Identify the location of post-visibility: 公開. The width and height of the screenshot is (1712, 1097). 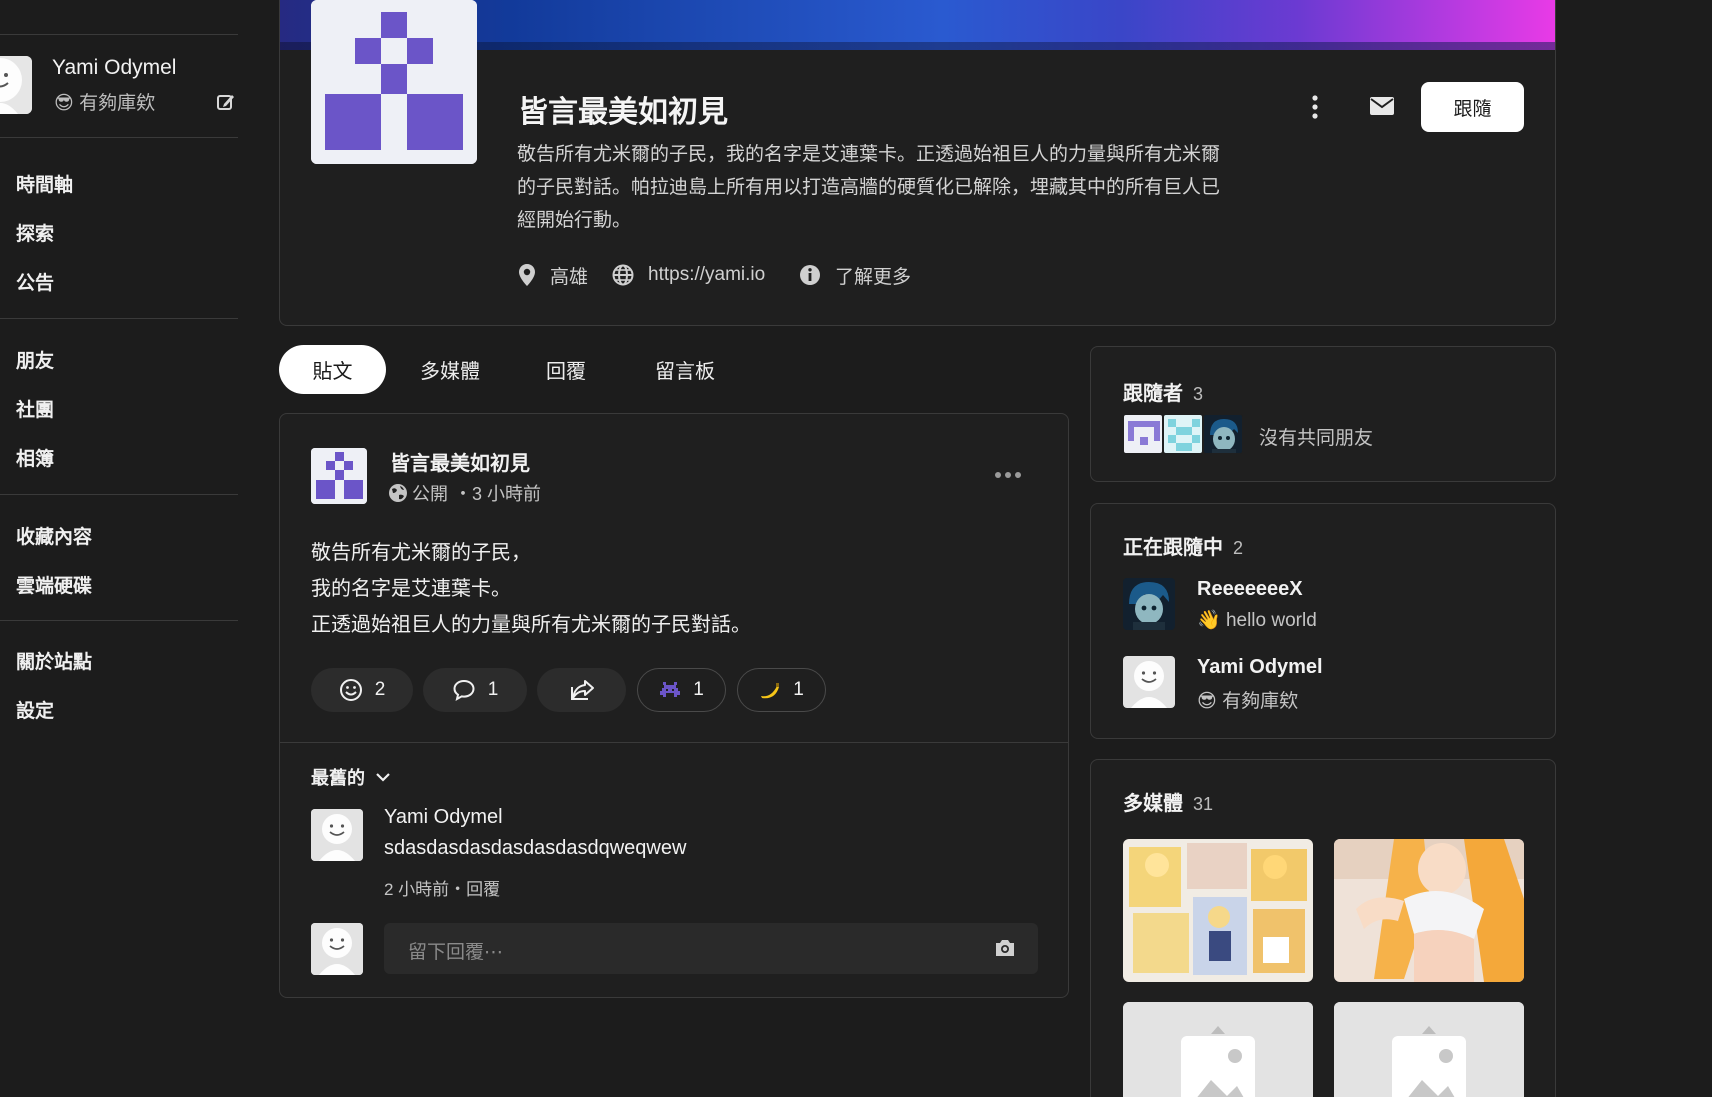
(430, 494).